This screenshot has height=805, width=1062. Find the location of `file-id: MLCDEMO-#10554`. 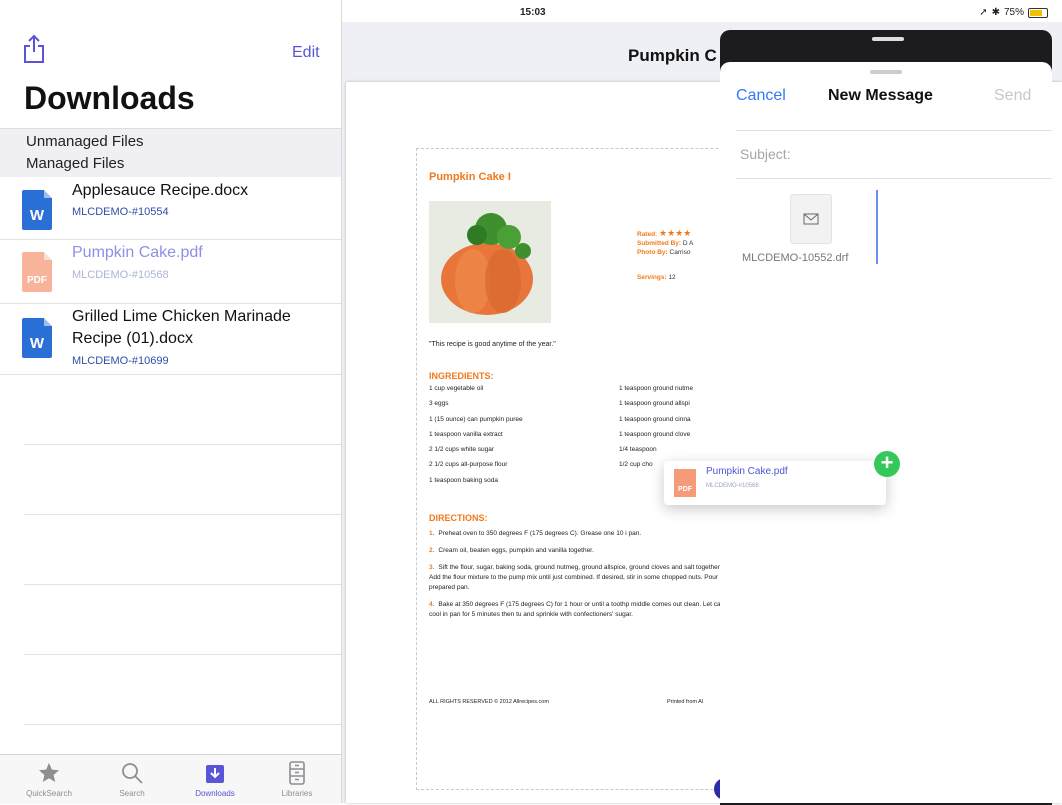

file-id: MLCDEMO-#10554 is located at coordinates (120, 212).